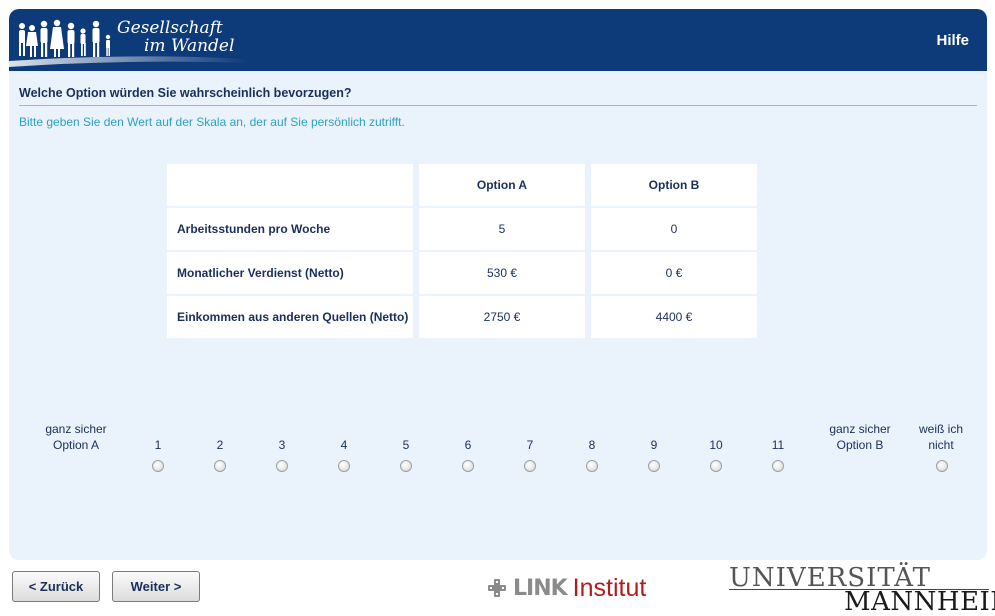 The image size is (995, 616). Describe the element at coordinates (498, 105) in the screenshot. I see `question-divider` at that location.